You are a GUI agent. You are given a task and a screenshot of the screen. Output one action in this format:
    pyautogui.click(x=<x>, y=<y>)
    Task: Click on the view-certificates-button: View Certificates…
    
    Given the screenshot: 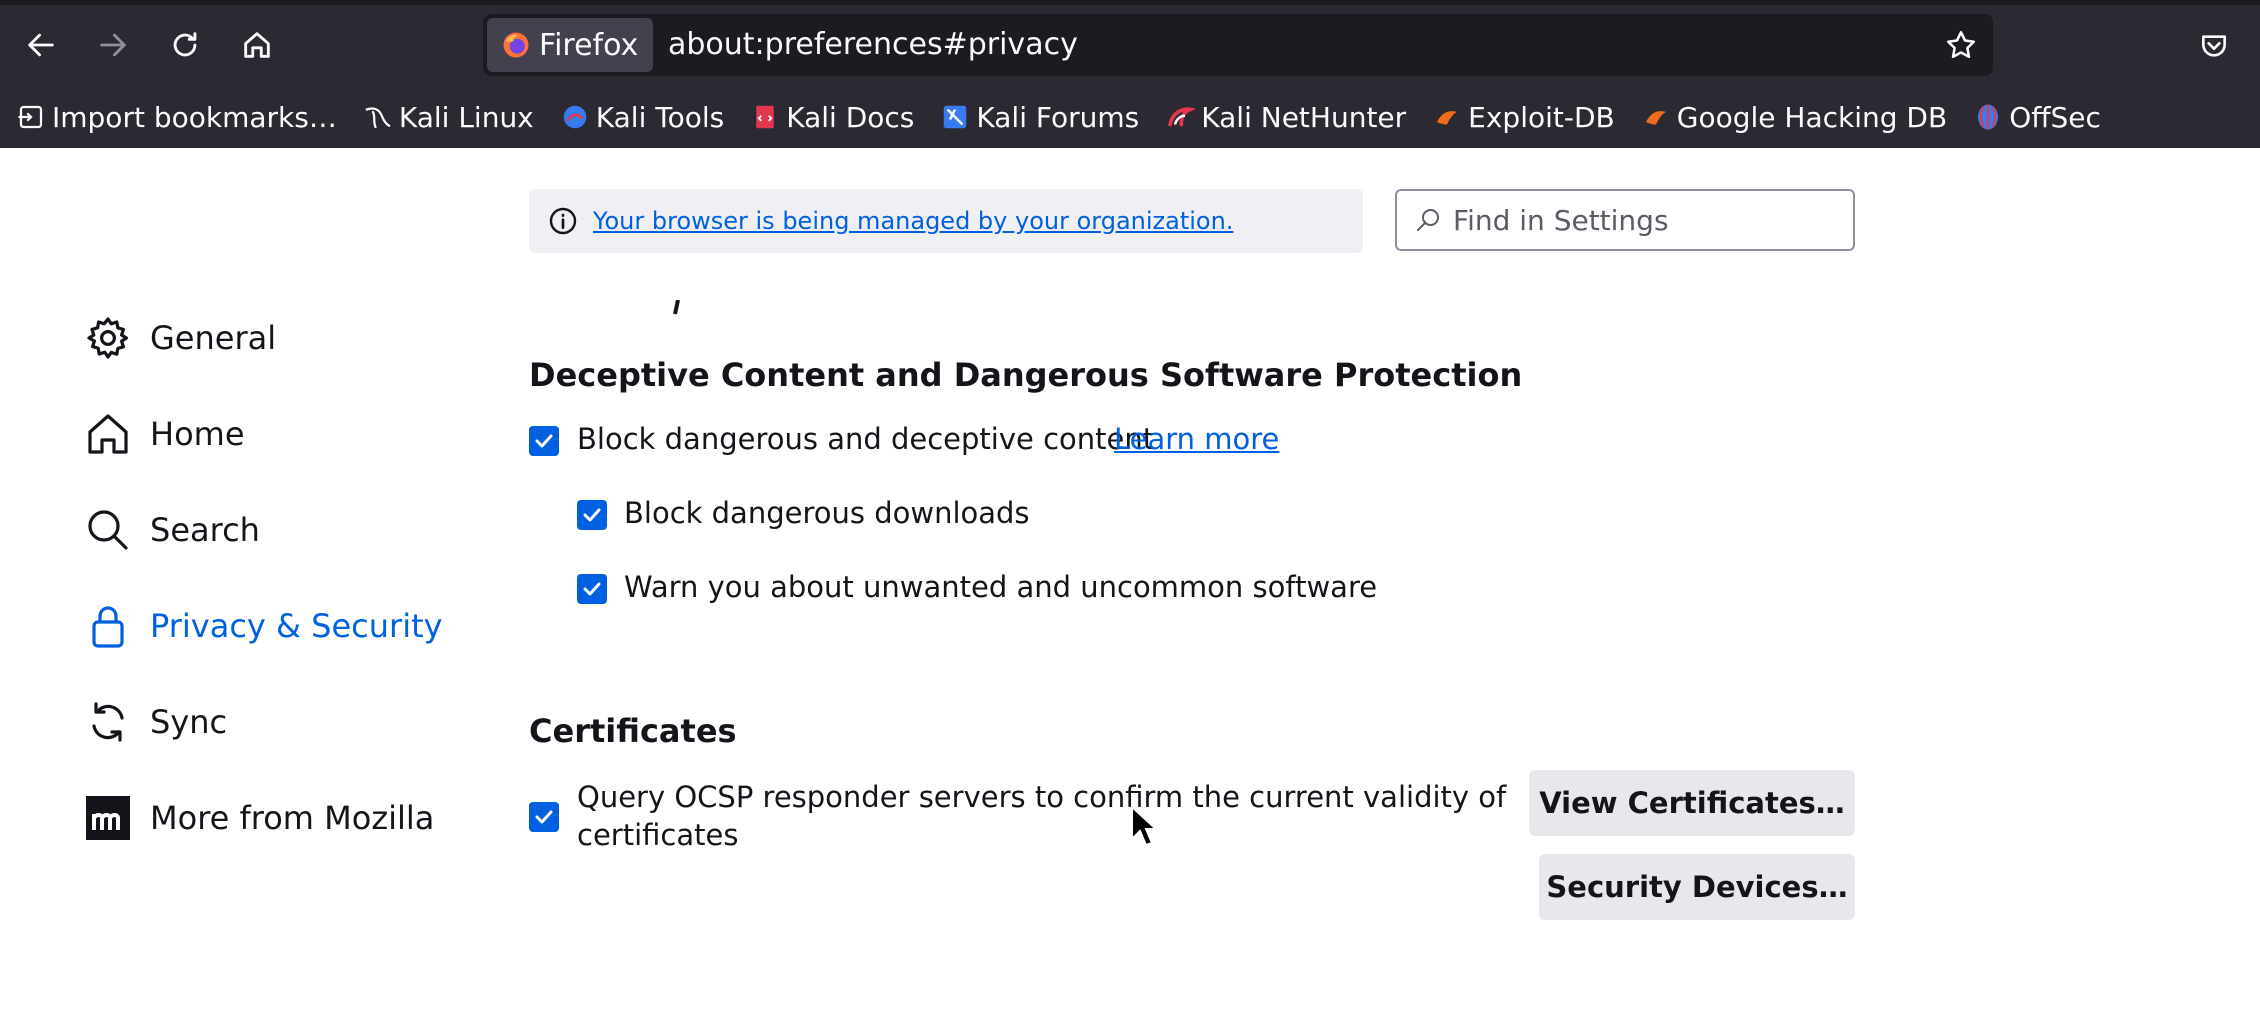 What is the action you would take?
    pyautogui.click(x=1692, y=803)
    